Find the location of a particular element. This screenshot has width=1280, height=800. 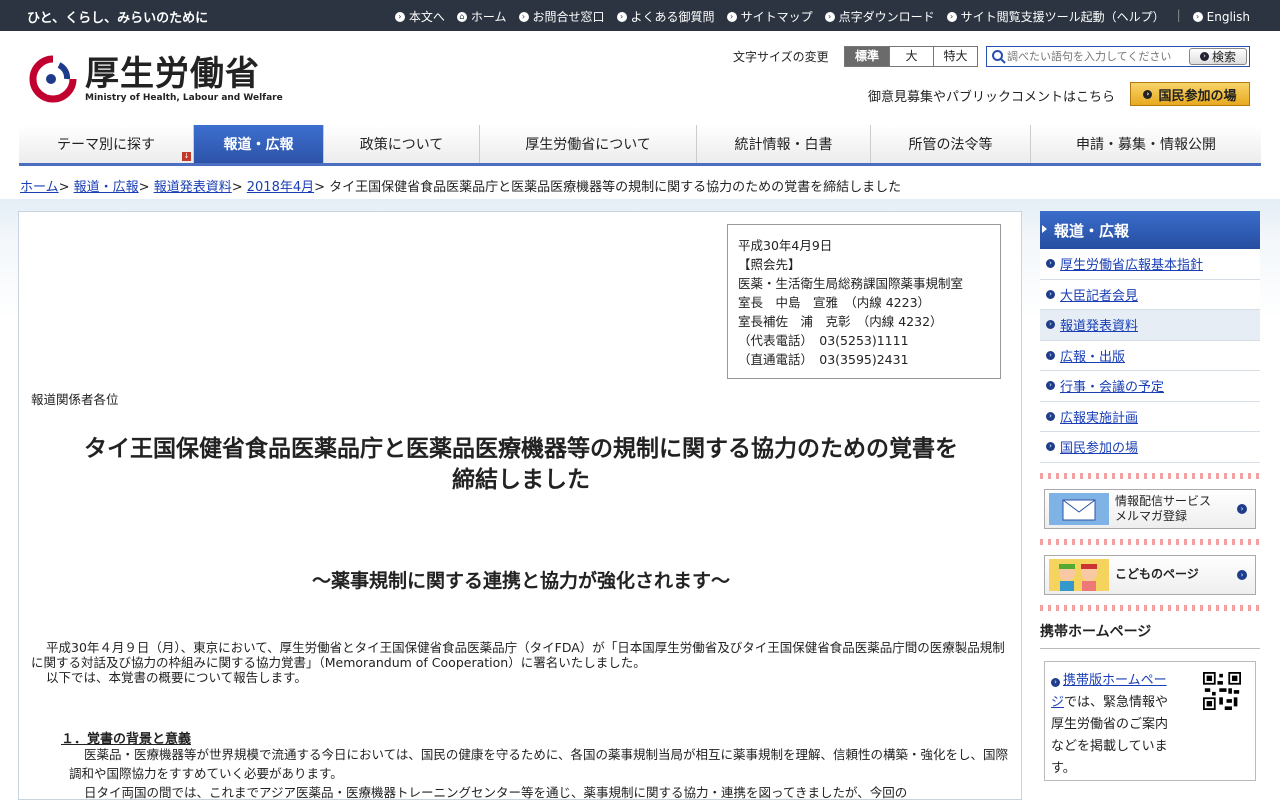

public-participation-button: › 国民参加の場 is located at coordinates (1190, 94).